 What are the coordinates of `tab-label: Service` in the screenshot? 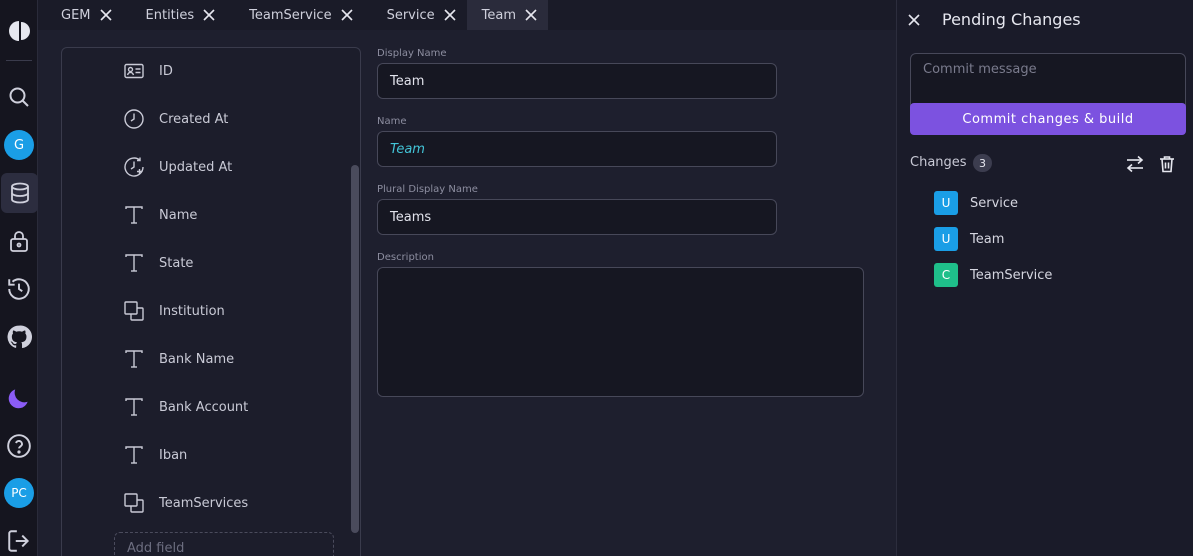 It's located at (410, 15).